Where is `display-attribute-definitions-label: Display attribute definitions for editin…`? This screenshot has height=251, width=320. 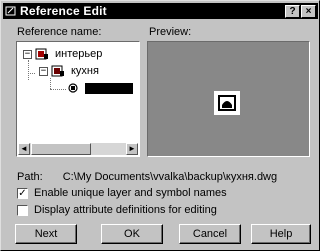
display-attribute-definitions-label: Display attribute definitions for editin… is located at coordinates (125, 210).